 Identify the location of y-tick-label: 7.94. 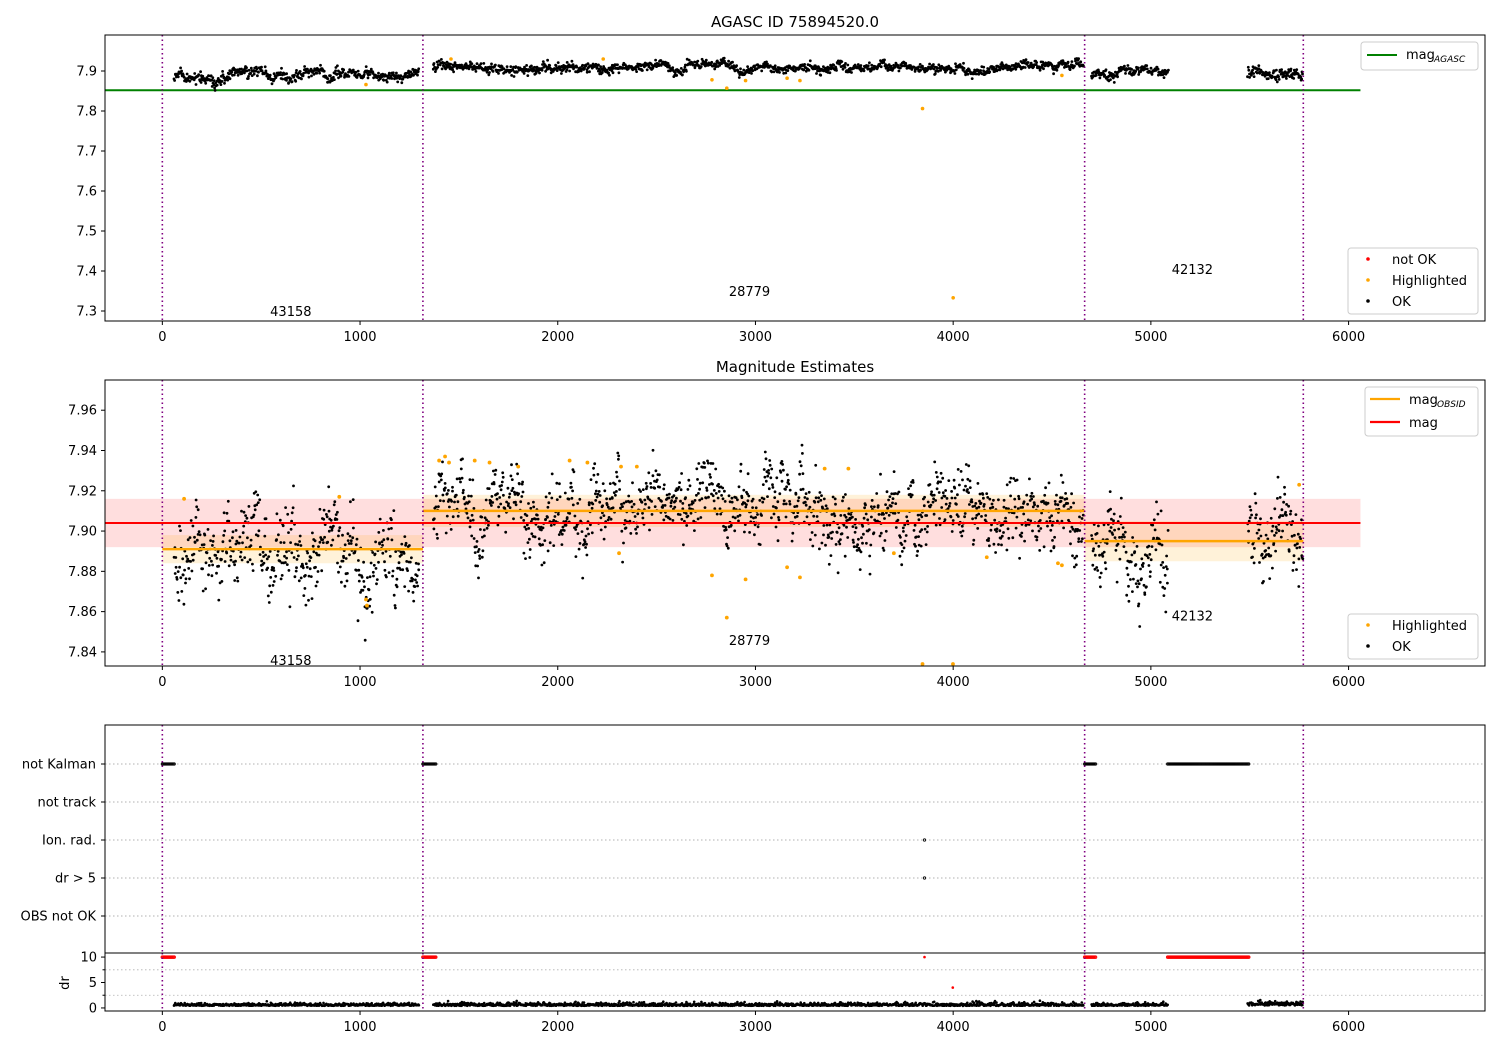
(82, 451).